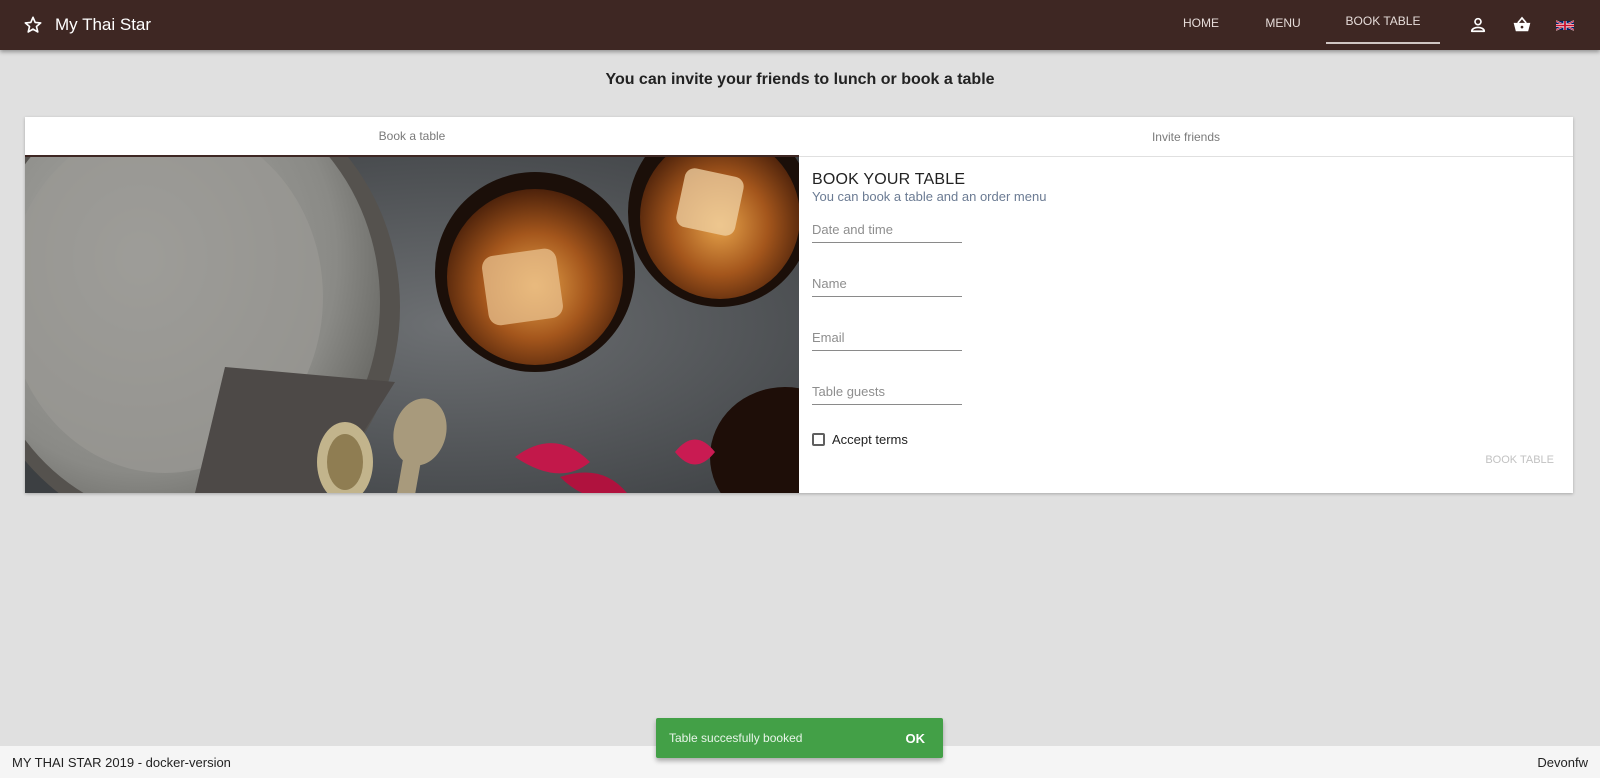  What do you see at coordinates (800, 25) in the screenshot?
I see `top-toolbar: My Thai Star HOME MENU BOOK TABLE` at bounding box center [800, 25].